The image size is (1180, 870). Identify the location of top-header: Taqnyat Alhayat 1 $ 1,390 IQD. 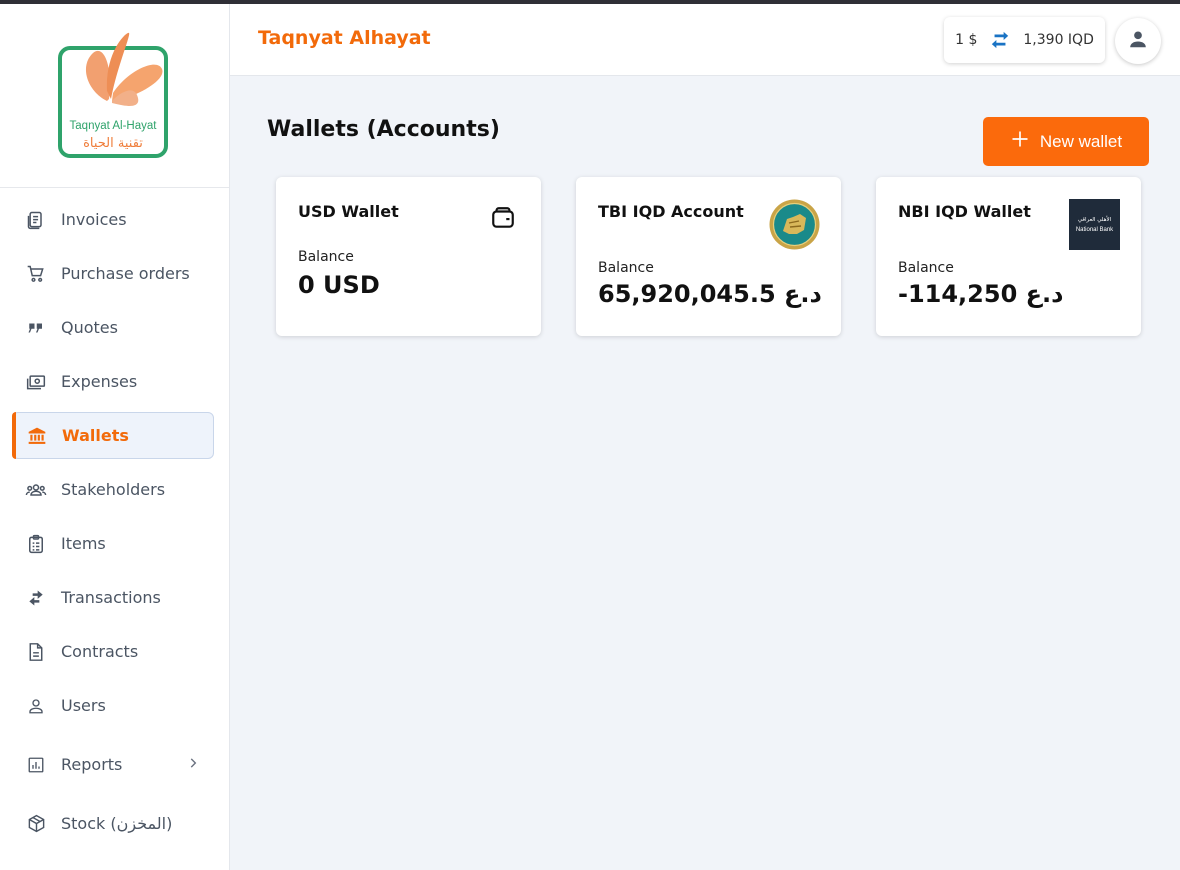
(705, 40).